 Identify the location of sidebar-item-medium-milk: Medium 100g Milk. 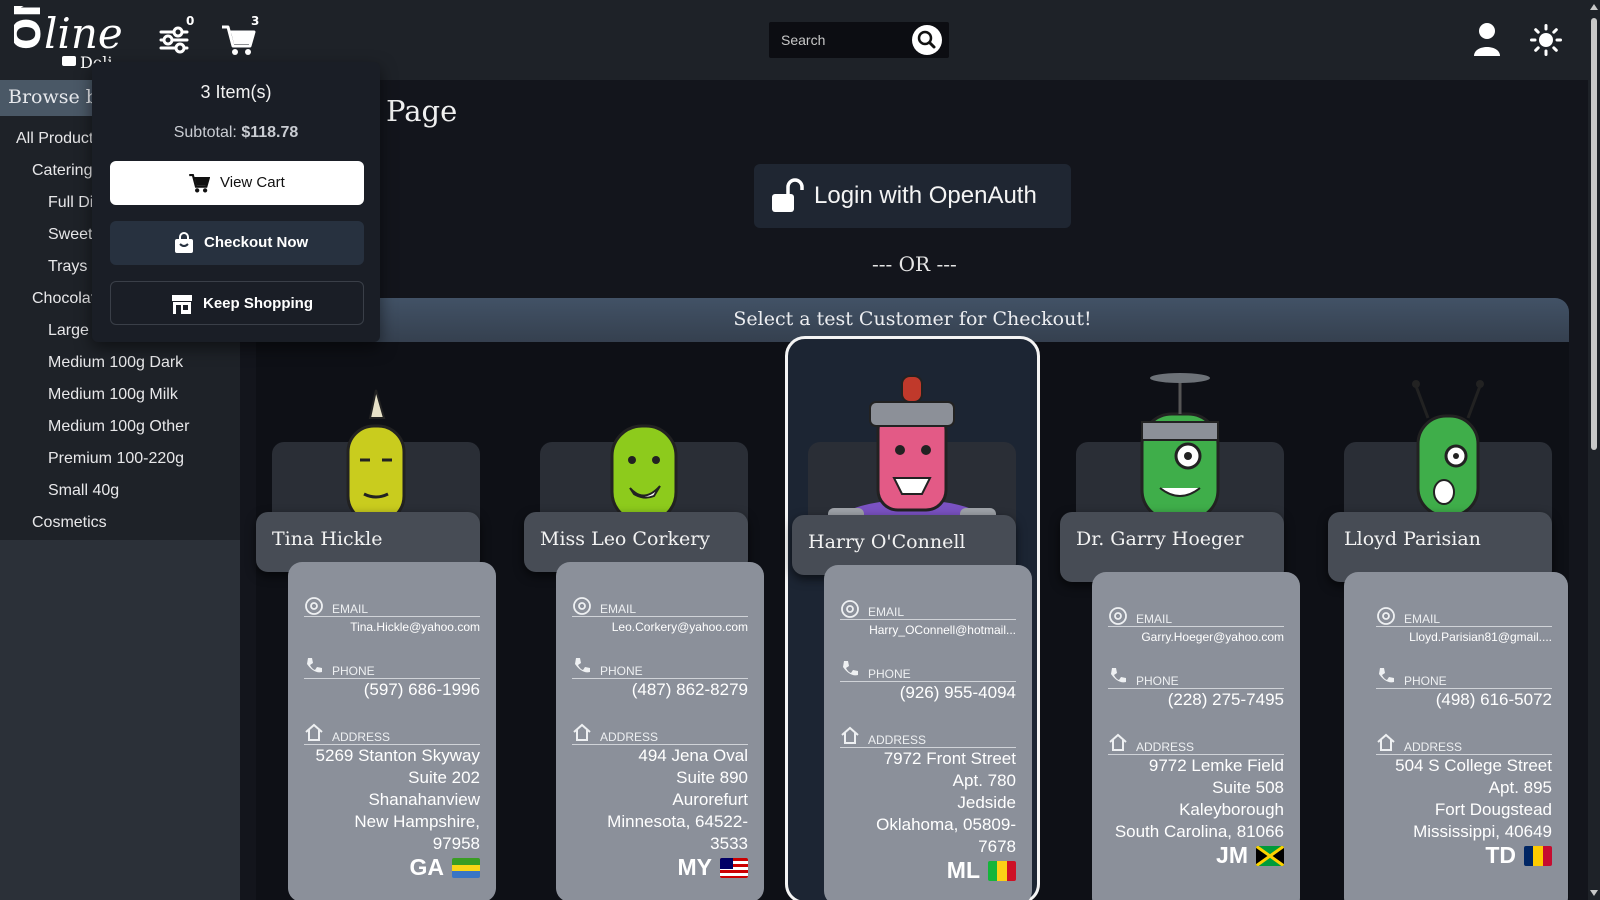
(113, 395).